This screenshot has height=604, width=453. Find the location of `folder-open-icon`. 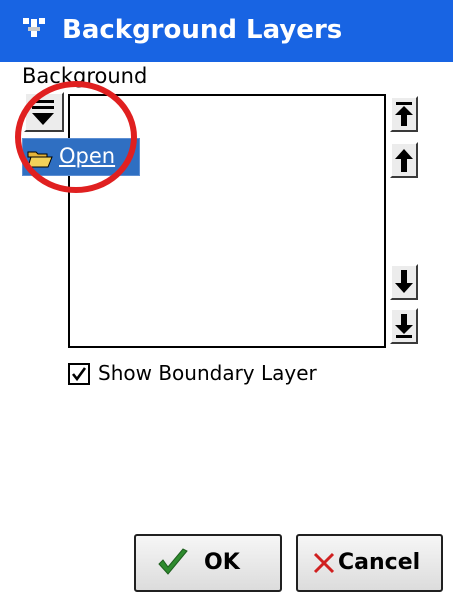

folder-open-icon is located at coordinates (40, 159).